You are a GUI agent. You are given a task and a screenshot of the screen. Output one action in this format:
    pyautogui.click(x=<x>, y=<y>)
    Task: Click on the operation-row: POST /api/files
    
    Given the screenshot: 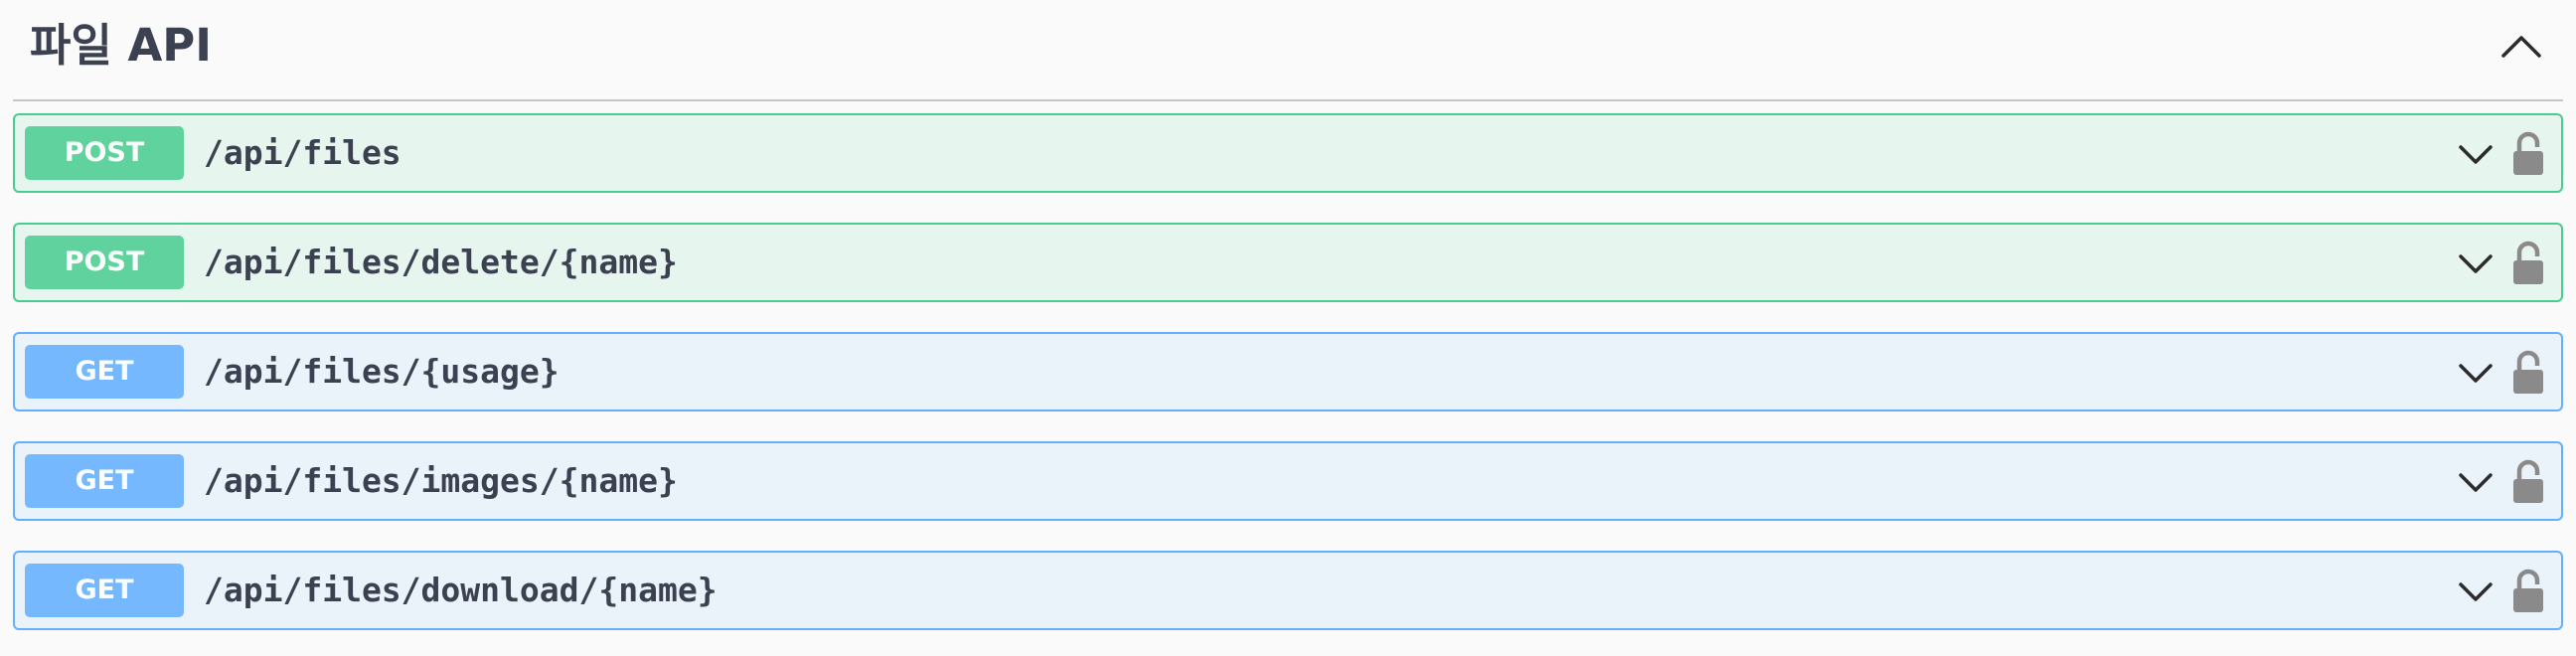 What is the action you would take?
    pyautogui.click(x=1288, y=153)
    